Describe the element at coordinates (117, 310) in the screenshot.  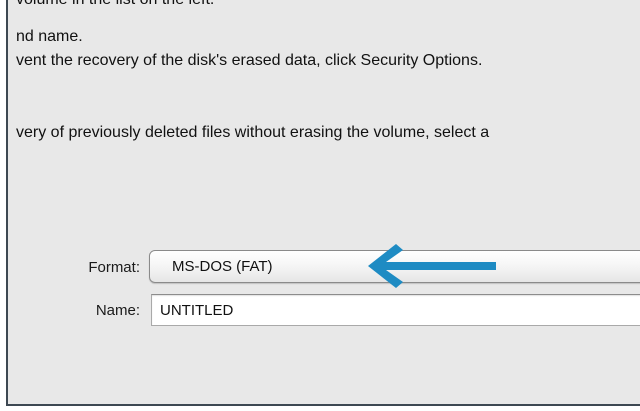
I see `name-label: Name:` at that location.